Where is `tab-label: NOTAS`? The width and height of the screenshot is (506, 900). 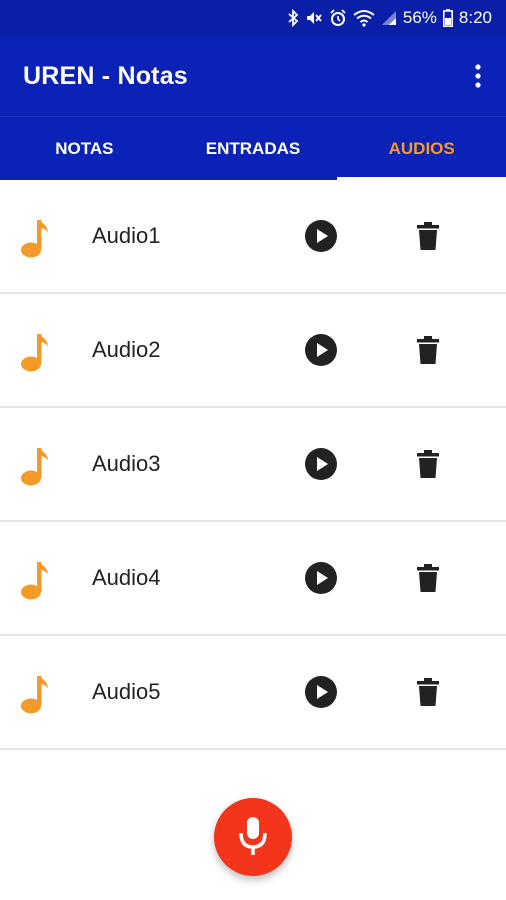 tab-label: NOTAS is located at coordinates (84, 148).